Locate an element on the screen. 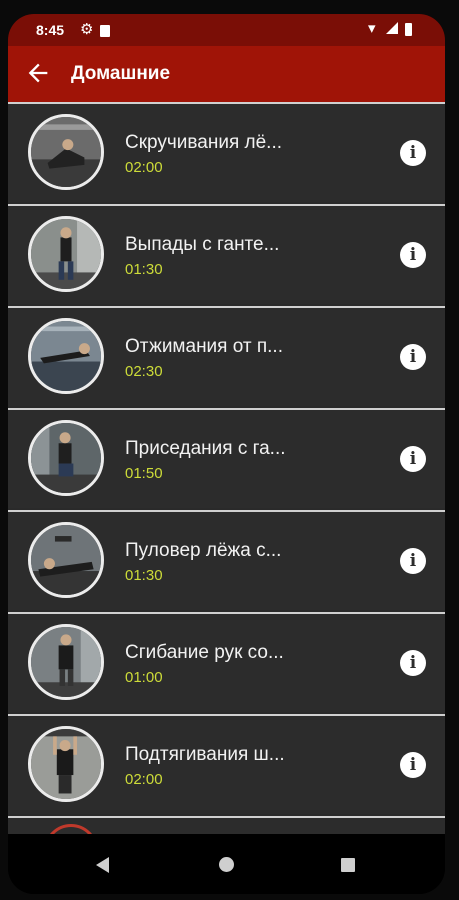 The image size is (459, 900). nav-back-button is located at coordinates (102, 865).